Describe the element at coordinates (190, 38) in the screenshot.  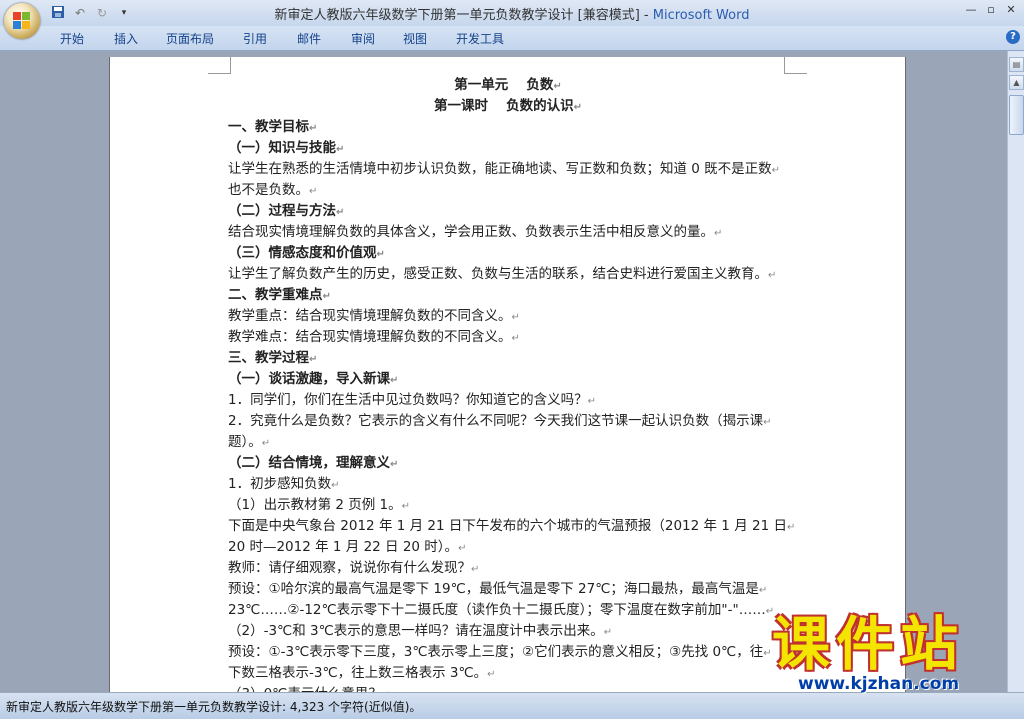
I see `tab-page-layout: 页面布局` at that location.